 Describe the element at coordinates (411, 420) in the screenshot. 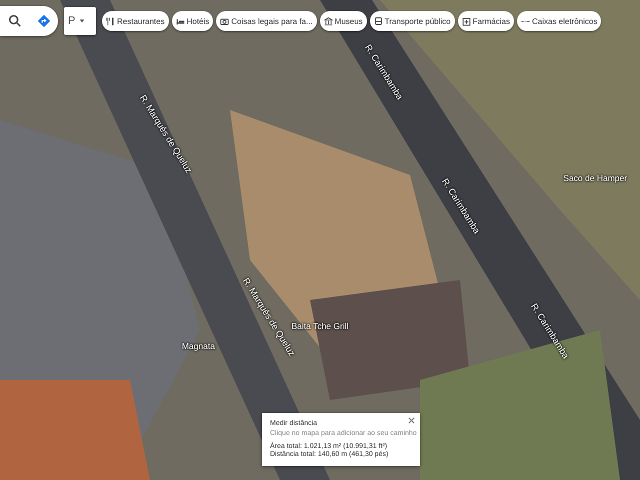

I see `close-icon` at that location.